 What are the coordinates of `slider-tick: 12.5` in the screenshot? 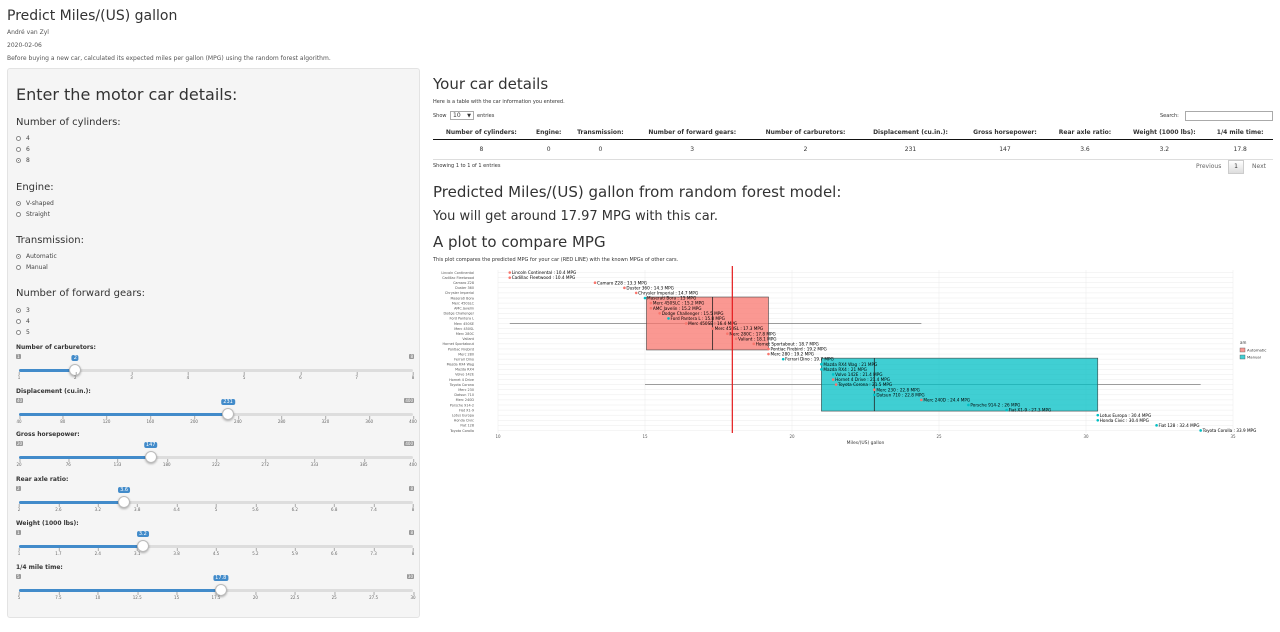 It's located at (137, 596).